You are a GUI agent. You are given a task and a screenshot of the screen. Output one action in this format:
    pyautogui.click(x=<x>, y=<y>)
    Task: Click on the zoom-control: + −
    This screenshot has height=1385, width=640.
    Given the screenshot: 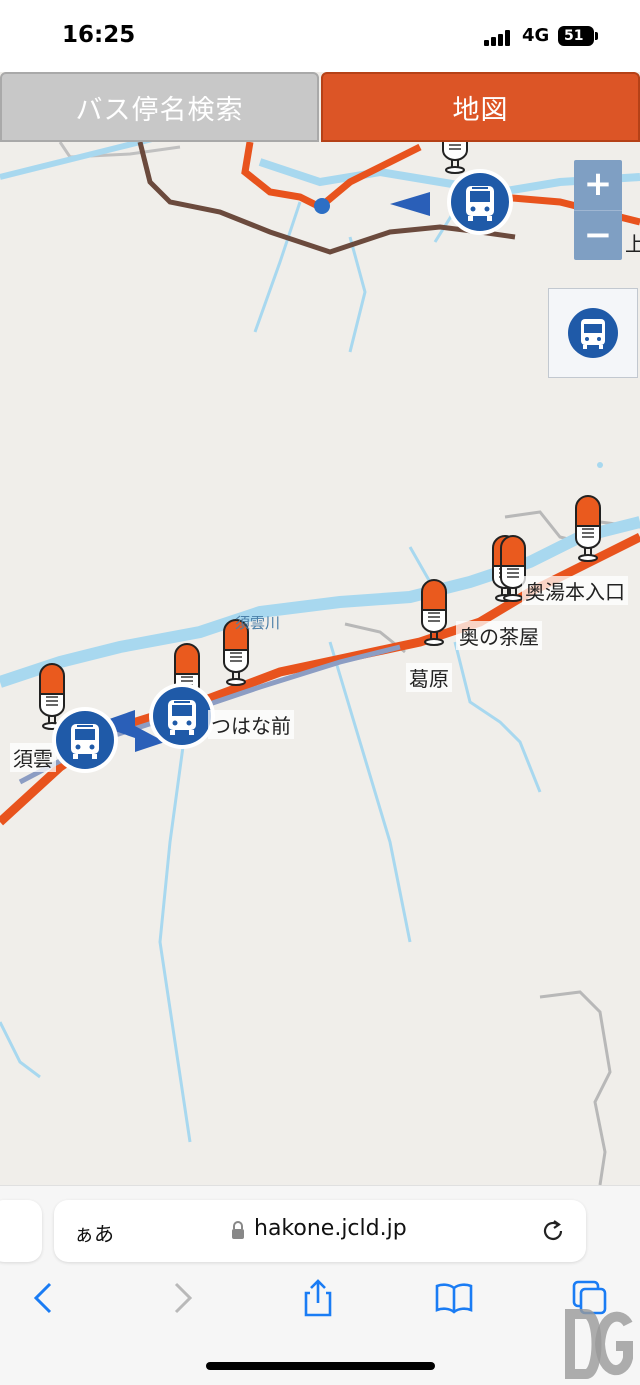 What is the action you would take?
    pyautogui.click(x=598, y=210)
    